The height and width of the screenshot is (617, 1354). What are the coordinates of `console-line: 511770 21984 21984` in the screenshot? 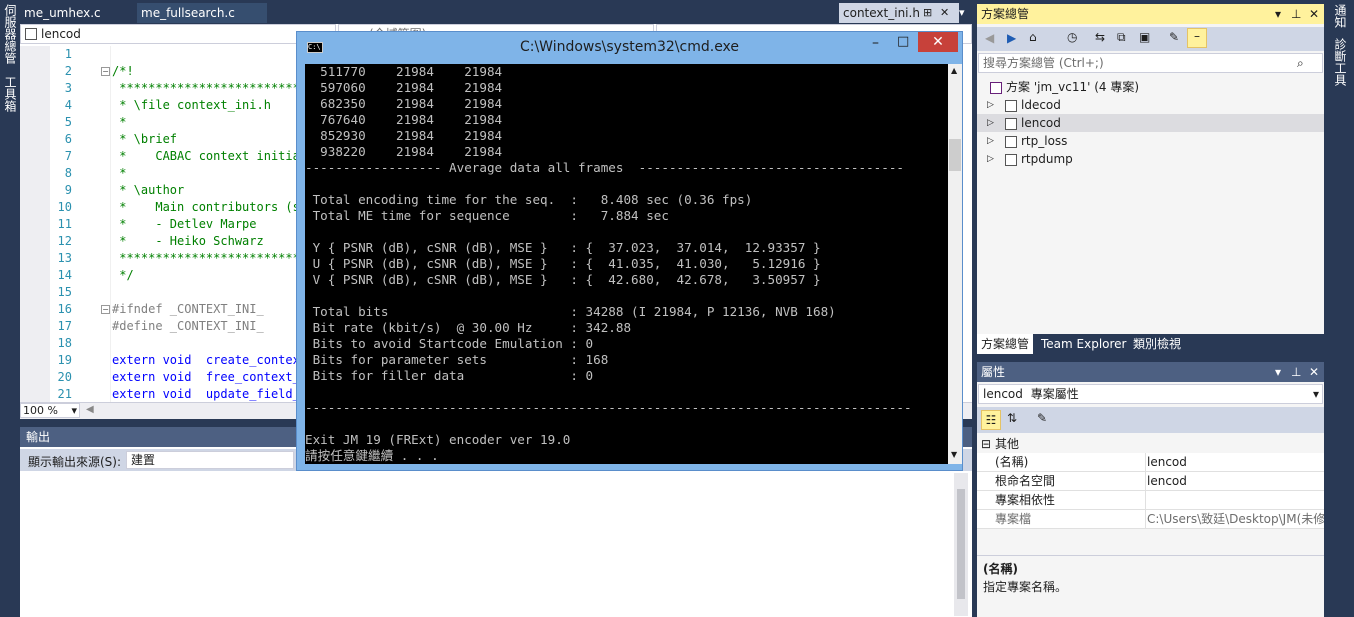 It's located at (404, 71).